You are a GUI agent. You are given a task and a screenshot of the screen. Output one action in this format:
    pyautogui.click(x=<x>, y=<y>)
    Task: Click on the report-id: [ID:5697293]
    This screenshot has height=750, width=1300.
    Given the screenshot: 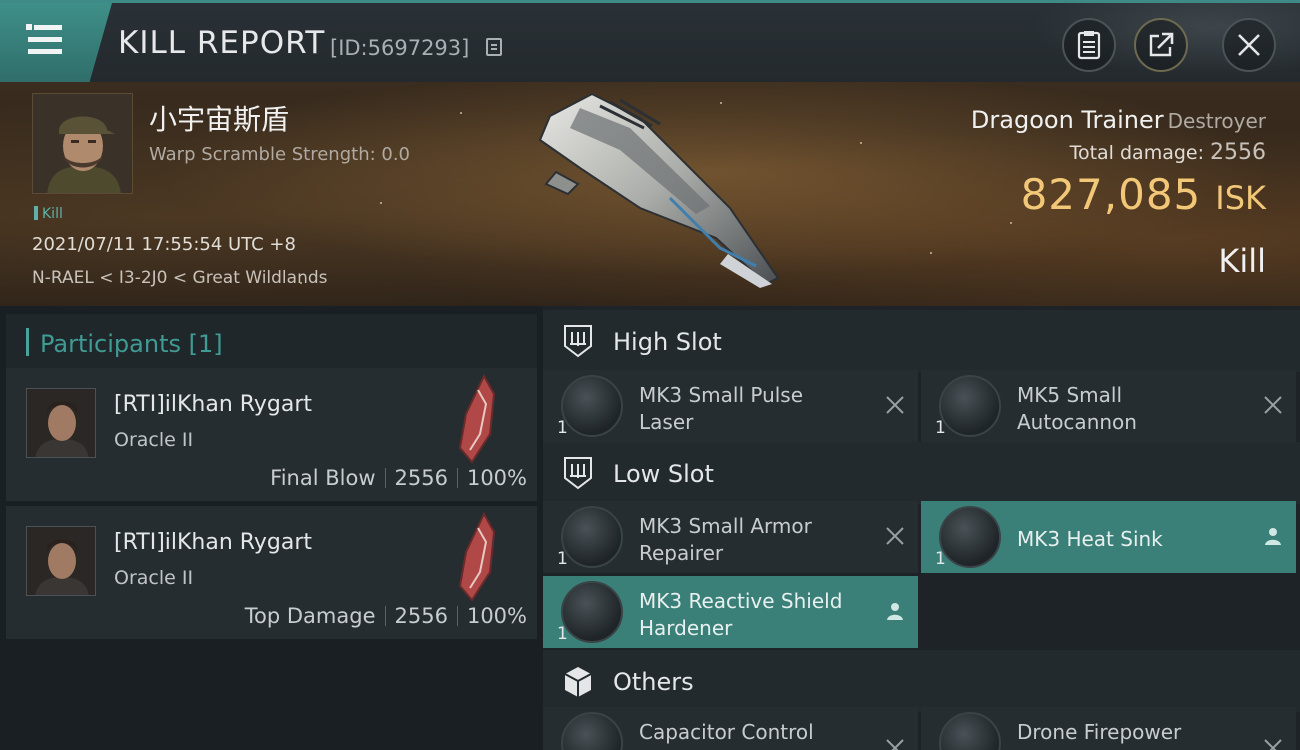 What is the action you would take?
    pyautogui.click(x=400, y=48)
    